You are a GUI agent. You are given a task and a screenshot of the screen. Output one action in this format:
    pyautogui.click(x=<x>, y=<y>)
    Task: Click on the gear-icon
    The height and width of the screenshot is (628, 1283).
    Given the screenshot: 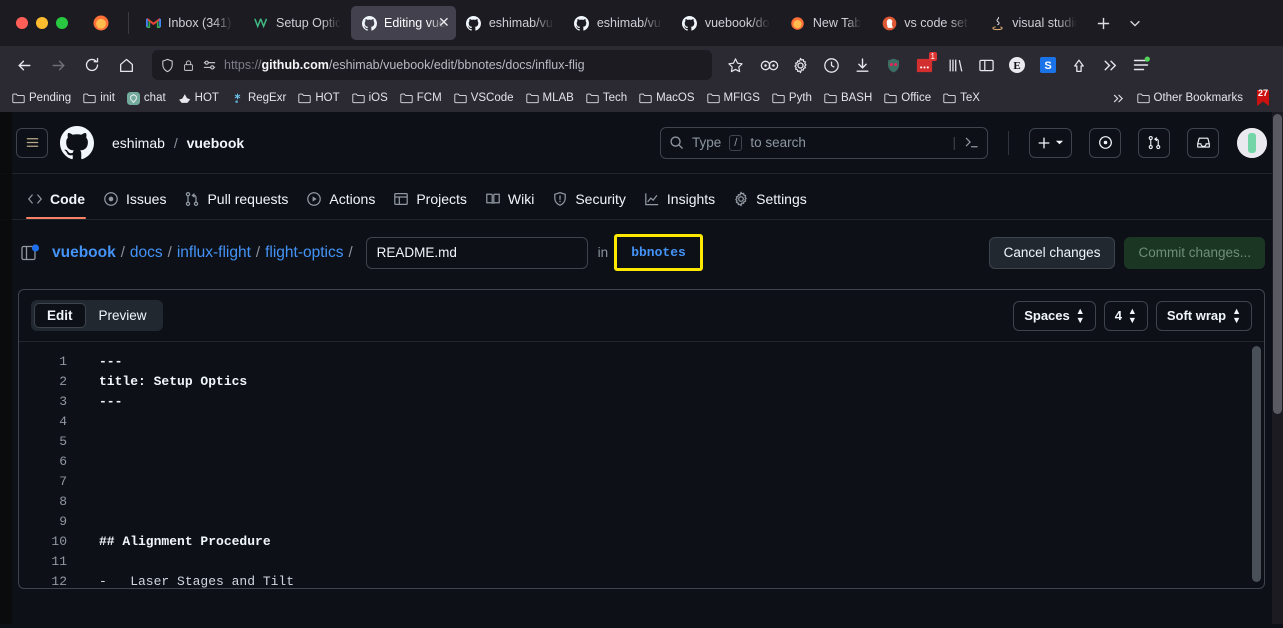 What is the action you would take?
    pyautogui.click(x=800, y=65)
    